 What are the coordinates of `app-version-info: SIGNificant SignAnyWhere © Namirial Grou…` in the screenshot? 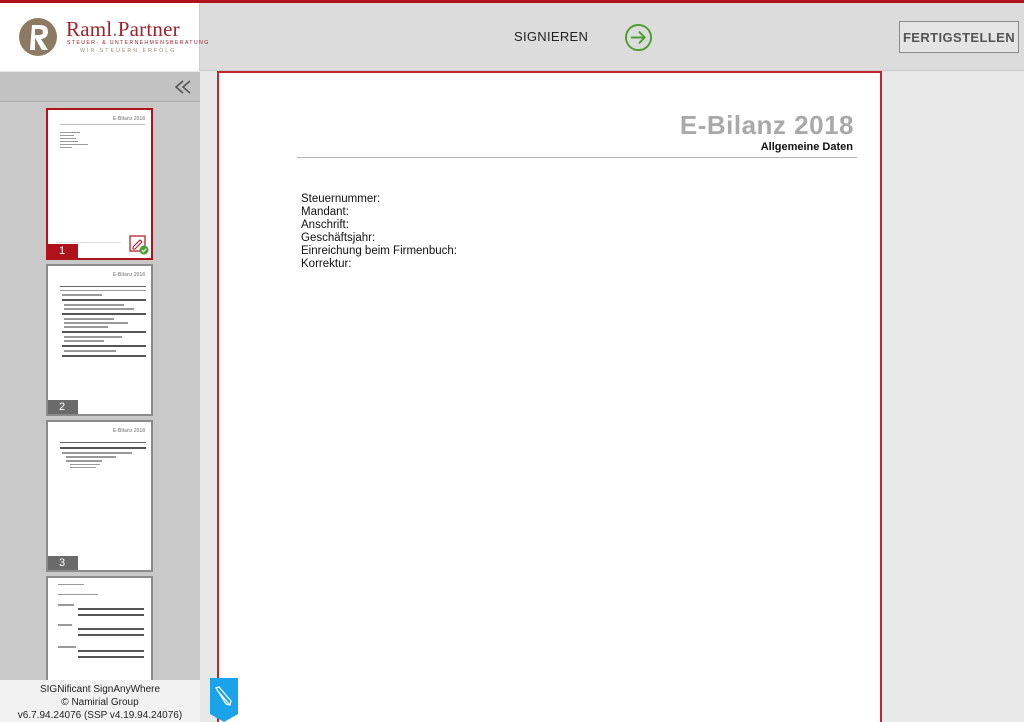 It's located at (100, 701).